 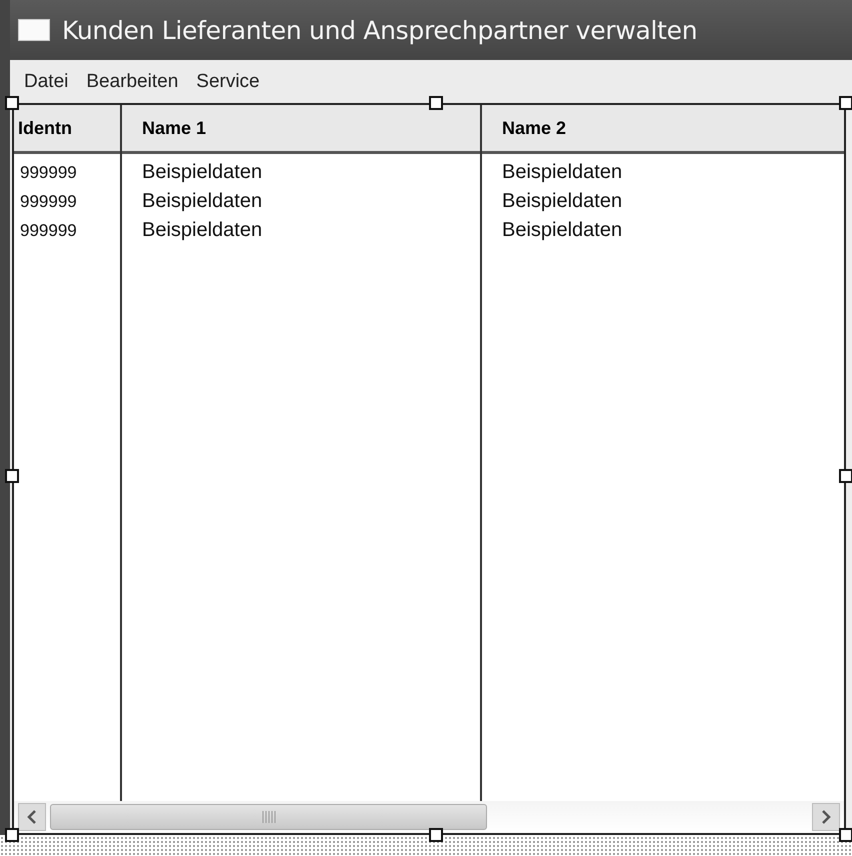 What do you see at coordinates (67, 129) in the screenshot?
I see `column-header: Identn` at bounding box center [67, 129].